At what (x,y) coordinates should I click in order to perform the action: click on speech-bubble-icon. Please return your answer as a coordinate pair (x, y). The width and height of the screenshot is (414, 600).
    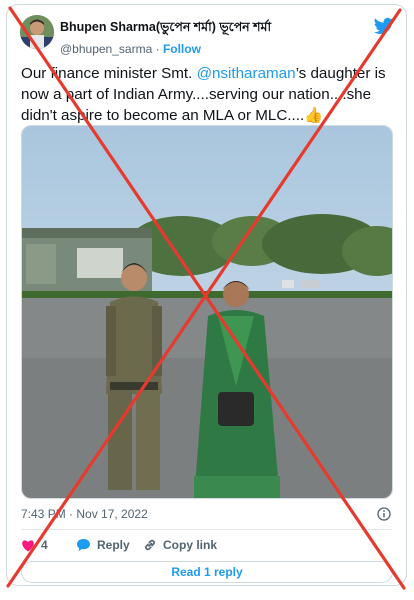
    Looking at the image, I should click on (83, 545).